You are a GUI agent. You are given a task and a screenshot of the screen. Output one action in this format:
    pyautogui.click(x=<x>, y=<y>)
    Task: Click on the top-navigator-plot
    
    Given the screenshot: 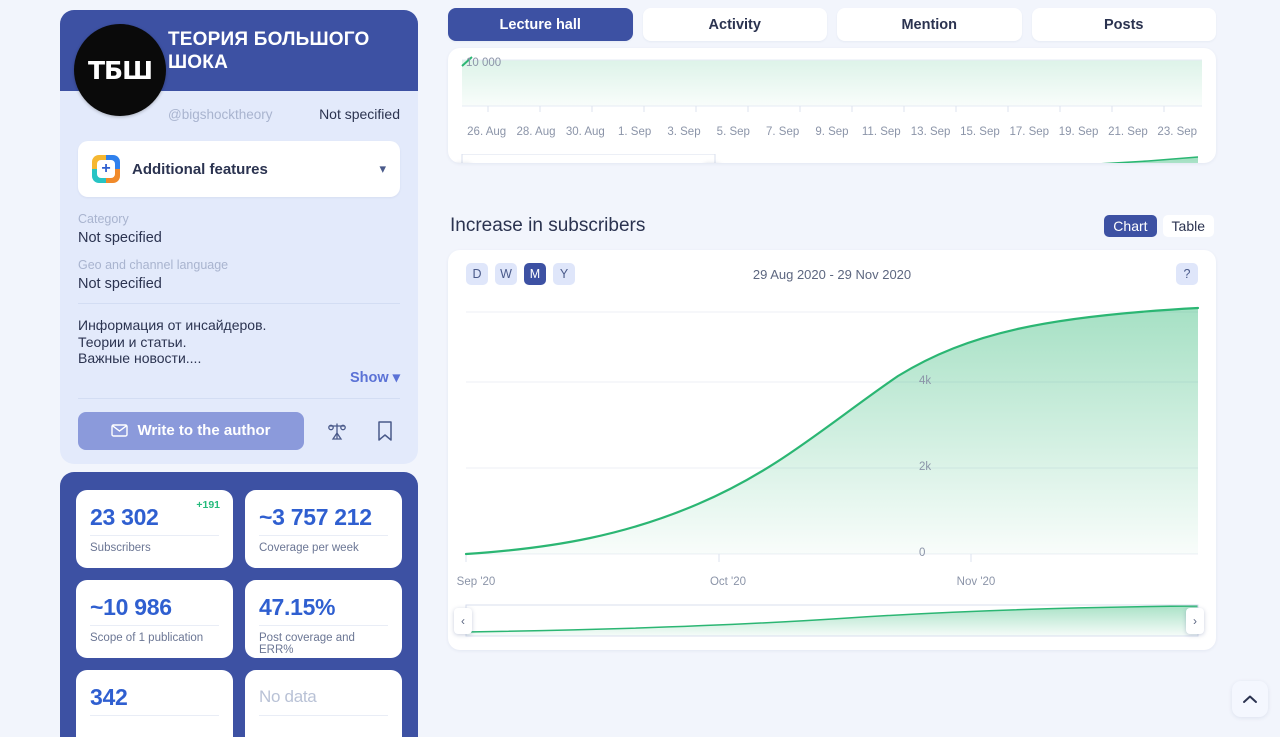 What is the action you would take?
    pyautogui.click(x=830, y=158)
    